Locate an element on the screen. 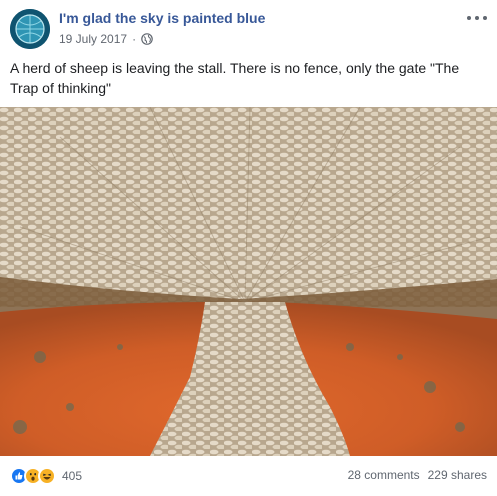 The height and width of the screenshot is (496, 497). post-footer: 405 28 comments 229 shares is located at coordinates (248, 476).